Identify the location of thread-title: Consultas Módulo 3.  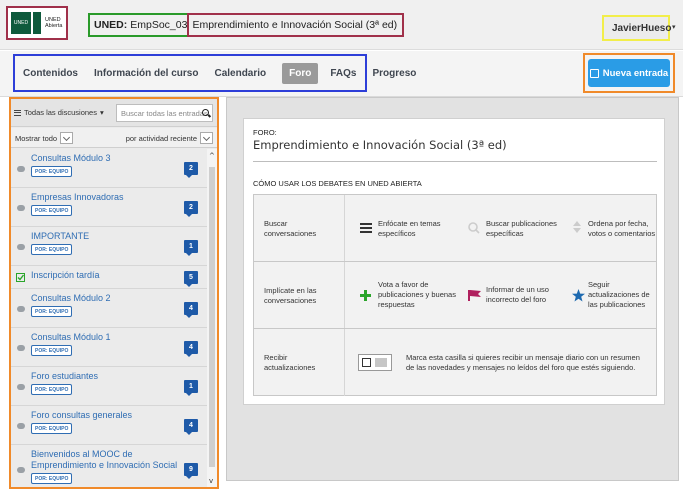
(105, 158).